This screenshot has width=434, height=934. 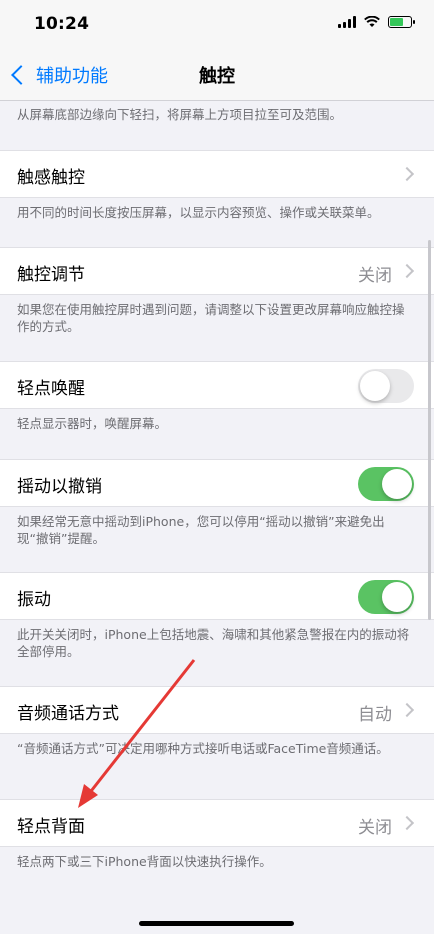 What do you see at coordinates (137, 733) in the screenshot?
I see `annotation-arrow` at bounding box center [137, 733].